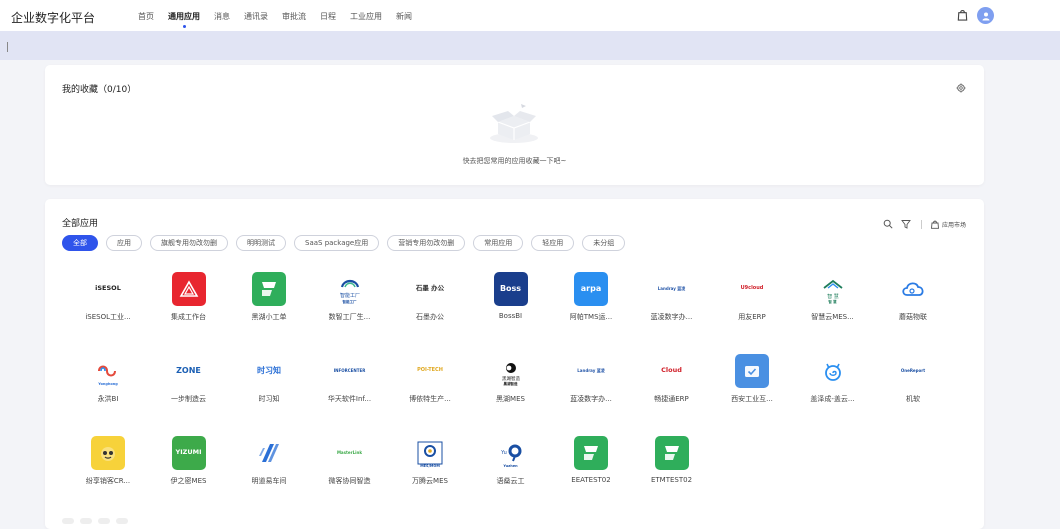 The width and height of the screenshot is (1060, 529). What do you see at coordinates (108, 289) in the screenshot?
I see `isesol-icon: iSESOL` at bounding box center [108, 289].